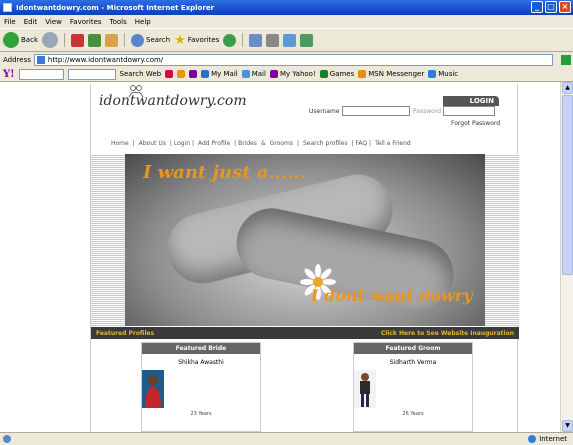  I want to click on menu-help: Help, so click(143, 22).